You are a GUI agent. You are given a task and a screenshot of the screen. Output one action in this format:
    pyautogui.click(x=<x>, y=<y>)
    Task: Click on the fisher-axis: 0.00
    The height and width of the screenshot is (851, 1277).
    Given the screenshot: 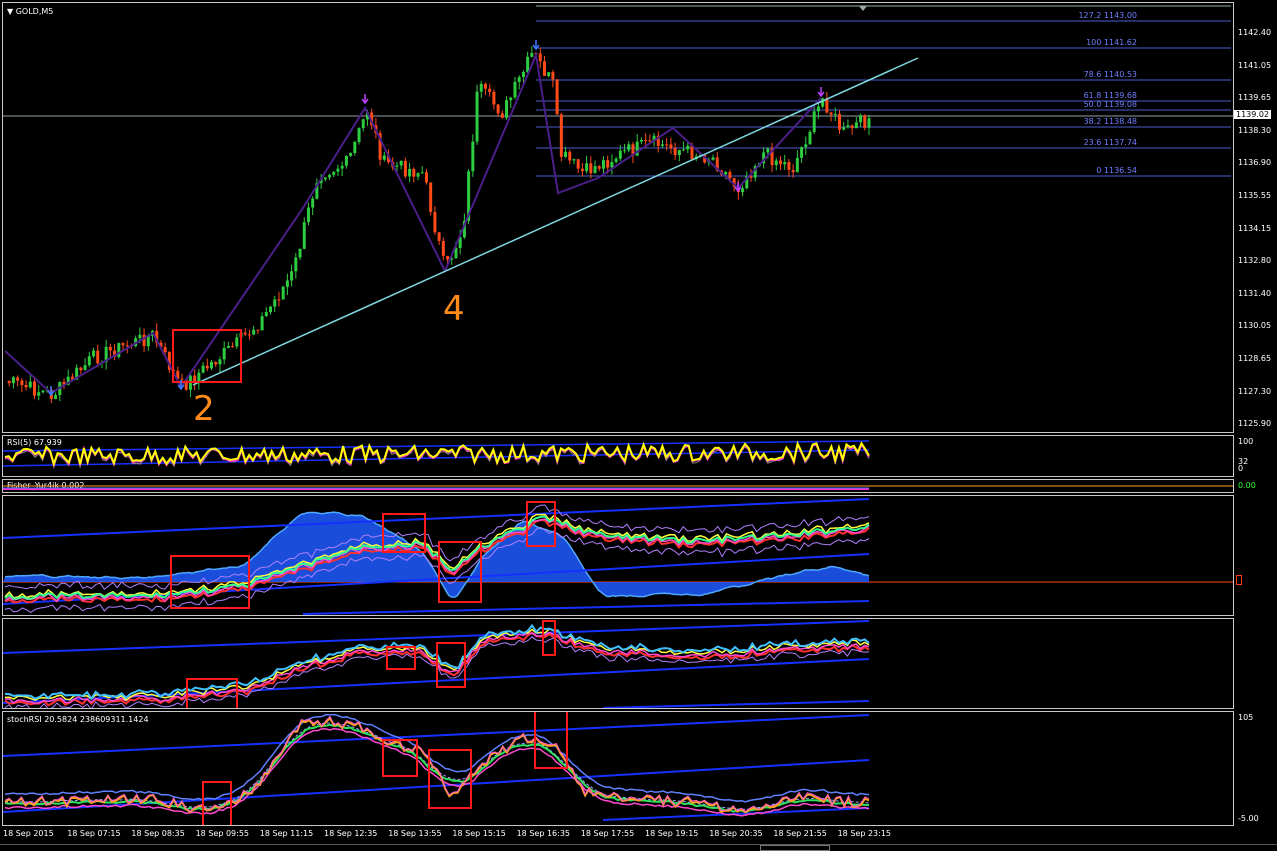 What is the action you would take?
    pyautogui.click(x=1255, y=486)
    